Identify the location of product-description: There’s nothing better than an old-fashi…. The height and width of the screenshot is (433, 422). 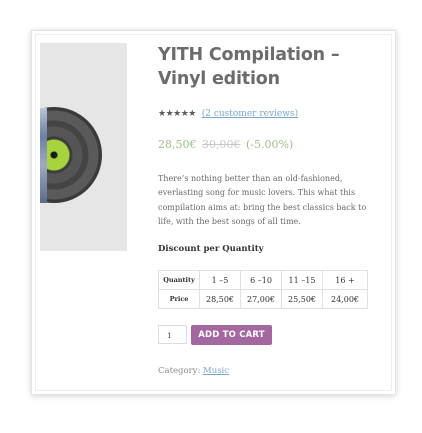
(262, 200).